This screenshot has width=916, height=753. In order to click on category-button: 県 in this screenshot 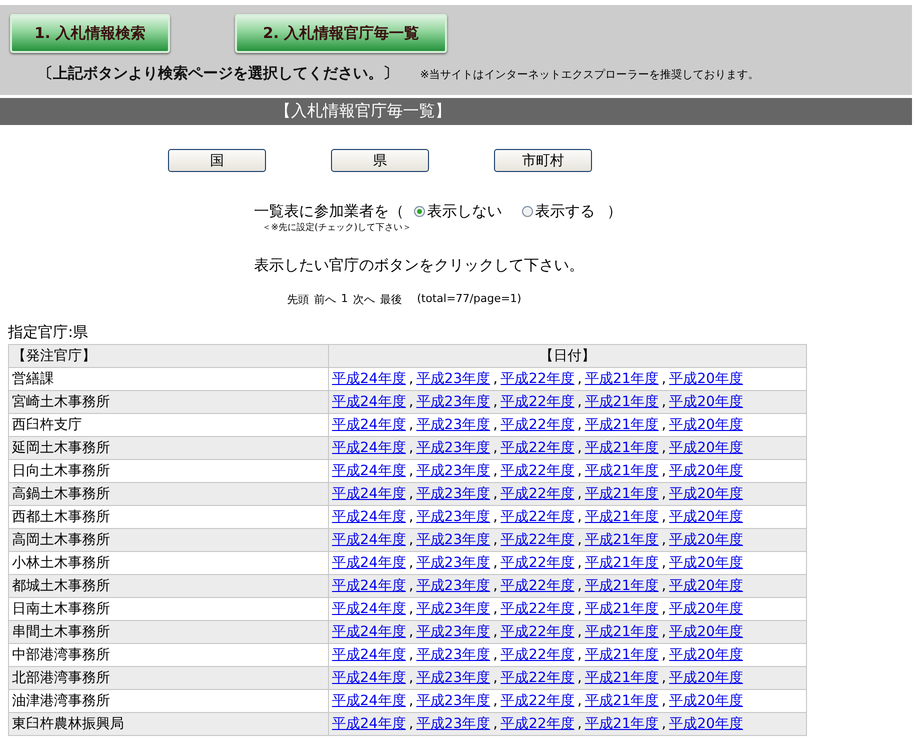, I will do `click(380, 160)`.